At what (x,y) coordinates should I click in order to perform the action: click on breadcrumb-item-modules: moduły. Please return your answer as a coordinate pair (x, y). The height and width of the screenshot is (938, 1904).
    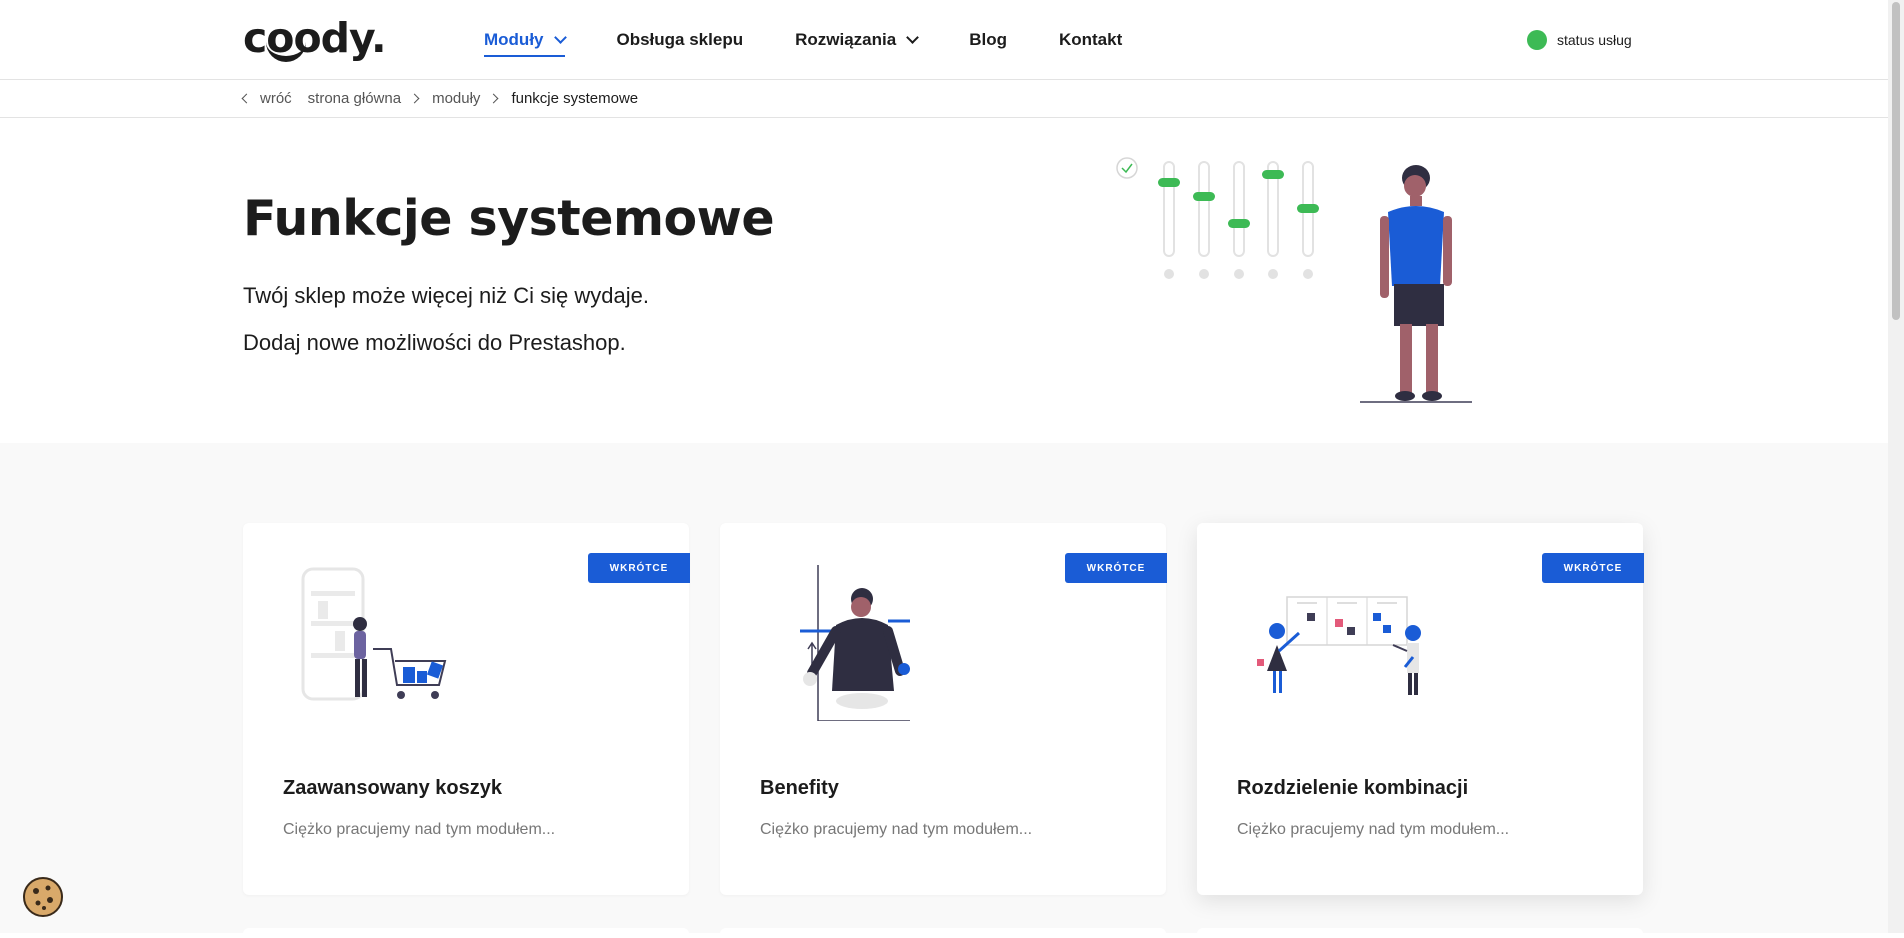
    Looking at the image, I should click on (456, 98).